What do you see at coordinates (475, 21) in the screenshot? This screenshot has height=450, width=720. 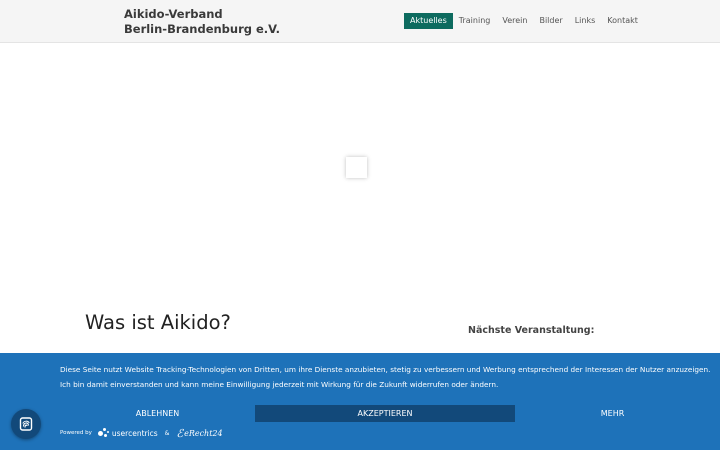 I see `nav-item-training: Training` at bounding box center [475, 21].